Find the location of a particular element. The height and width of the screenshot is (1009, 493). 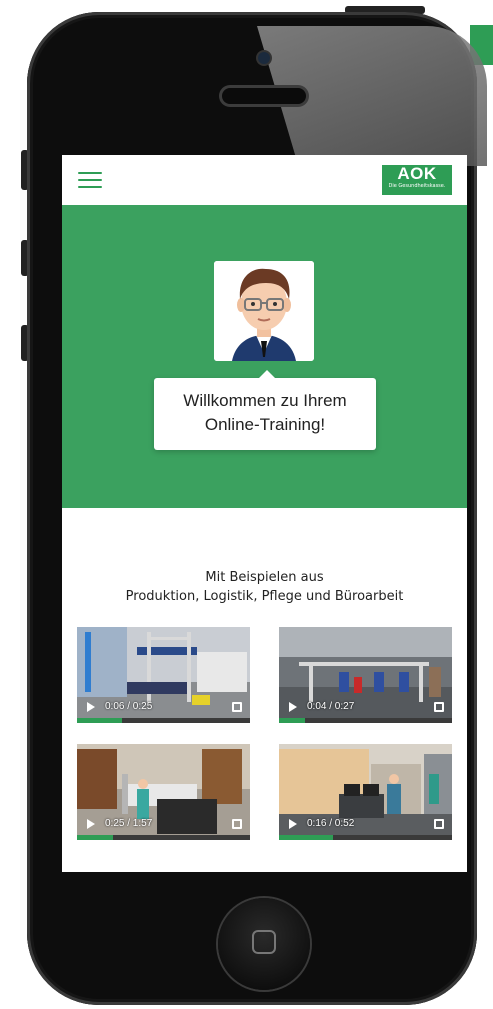

top-nav-bar: AOK Die Gesundheitskasse. is located at coordinates (264, 180).